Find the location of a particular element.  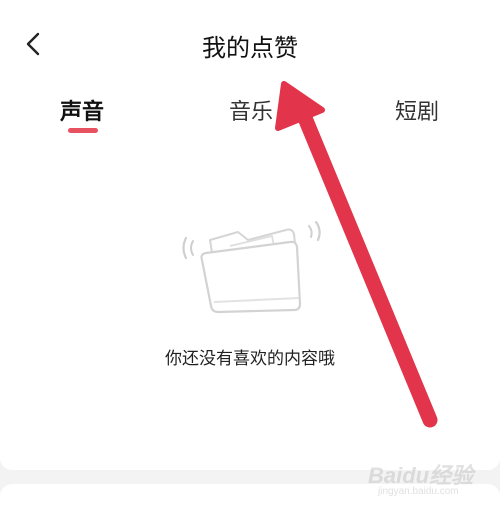

tab-music: 音乐 is located at coordinates (251, 110).